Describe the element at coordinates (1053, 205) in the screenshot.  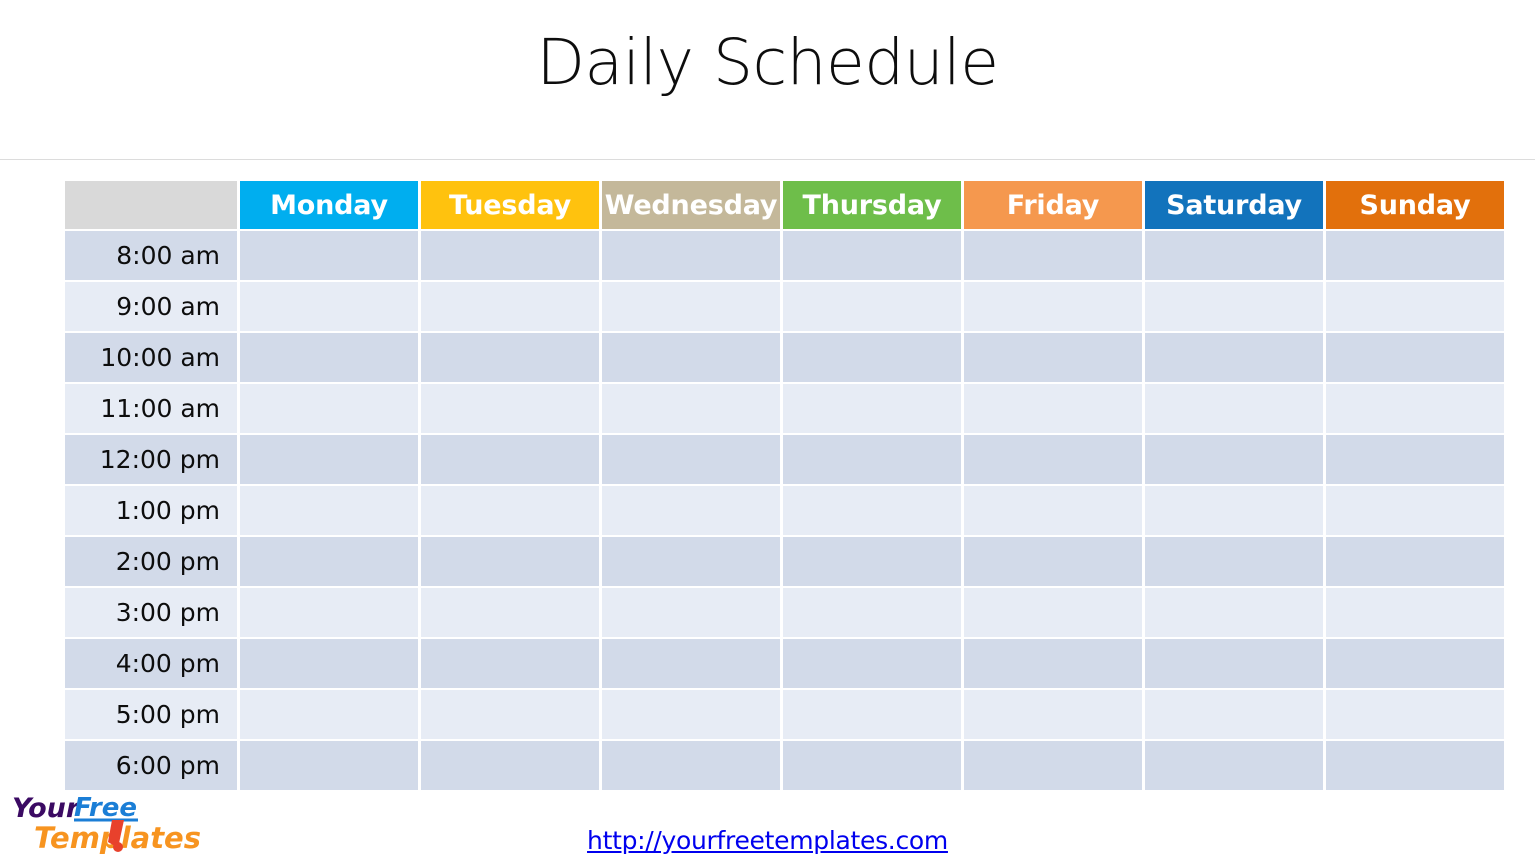
I see `day-header-friday: Friday` at that location.